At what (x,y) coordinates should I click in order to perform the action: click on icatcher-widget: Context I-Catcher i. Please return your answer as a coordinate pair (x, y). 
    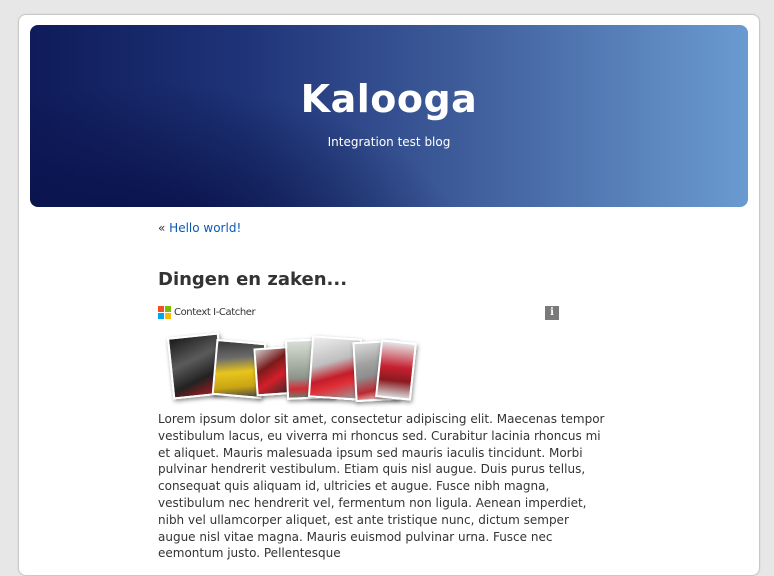
    Looking at the image, I should click on (359, 357).